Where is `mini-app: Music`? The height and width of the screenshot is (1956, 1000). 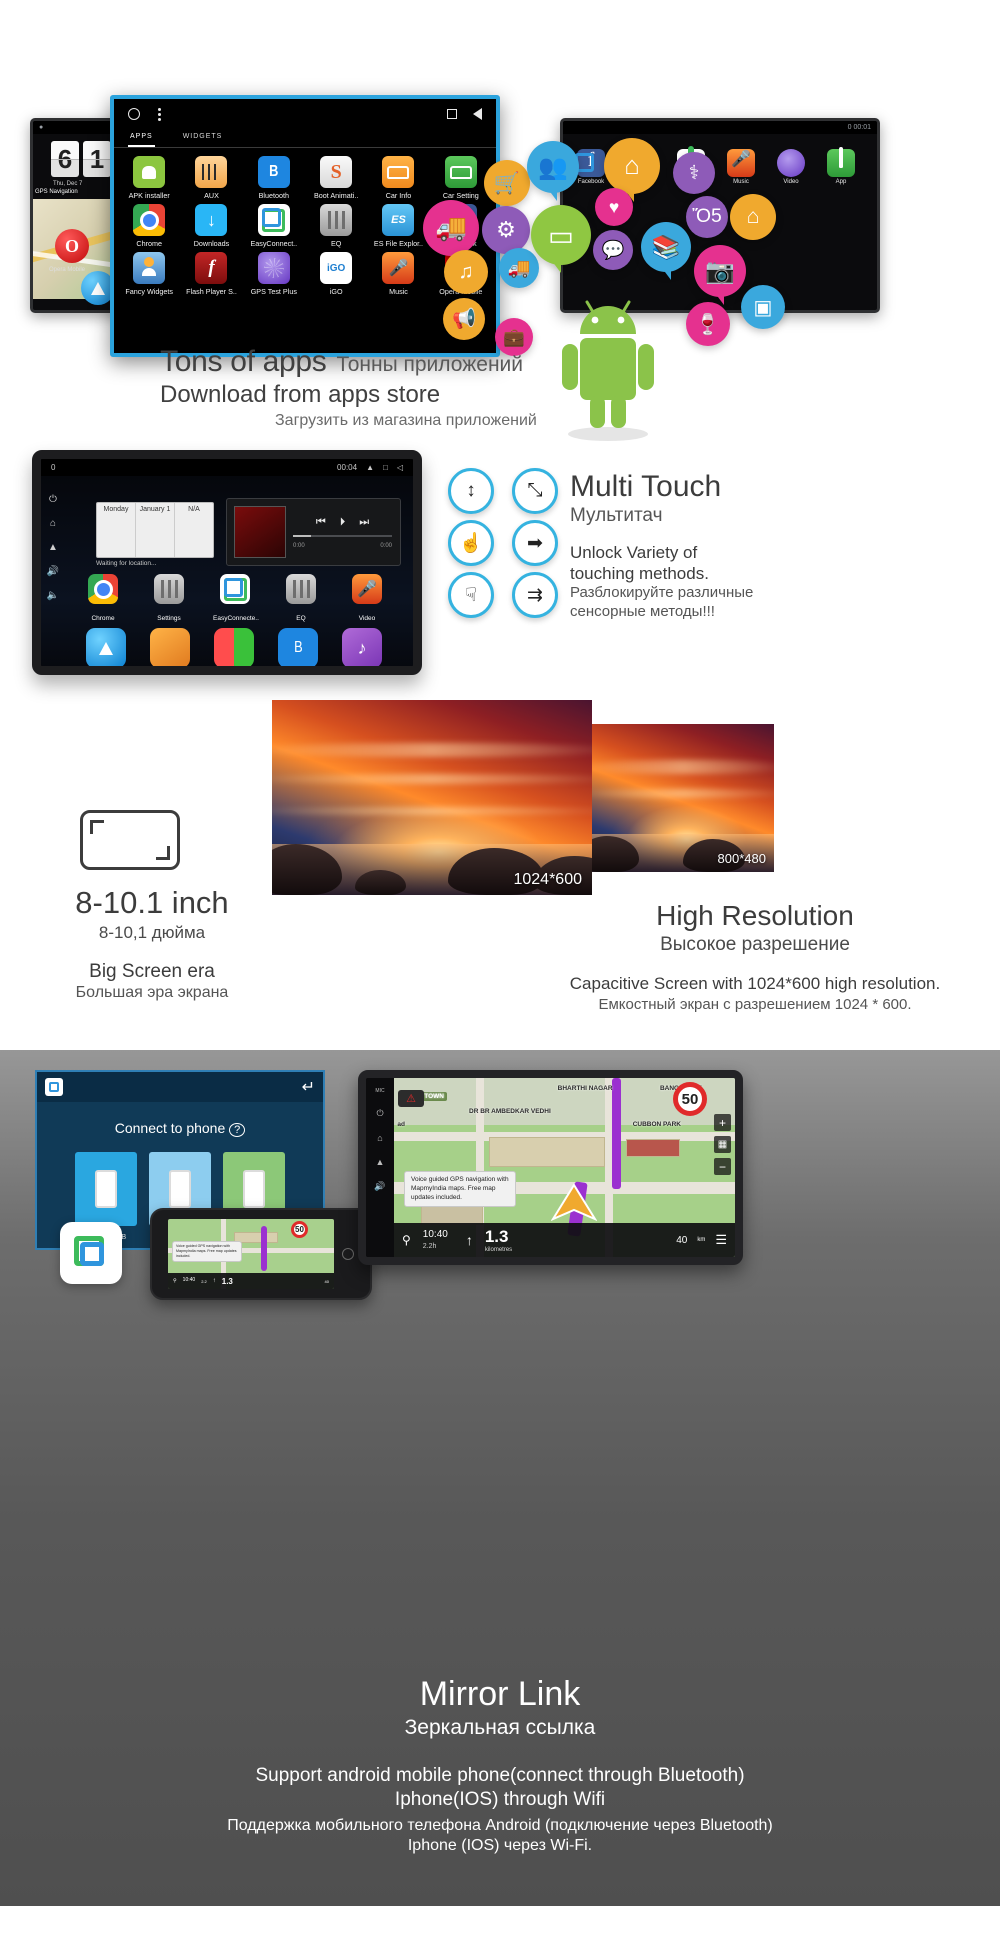
mini-app: Music is located at coordinates (741, 167).